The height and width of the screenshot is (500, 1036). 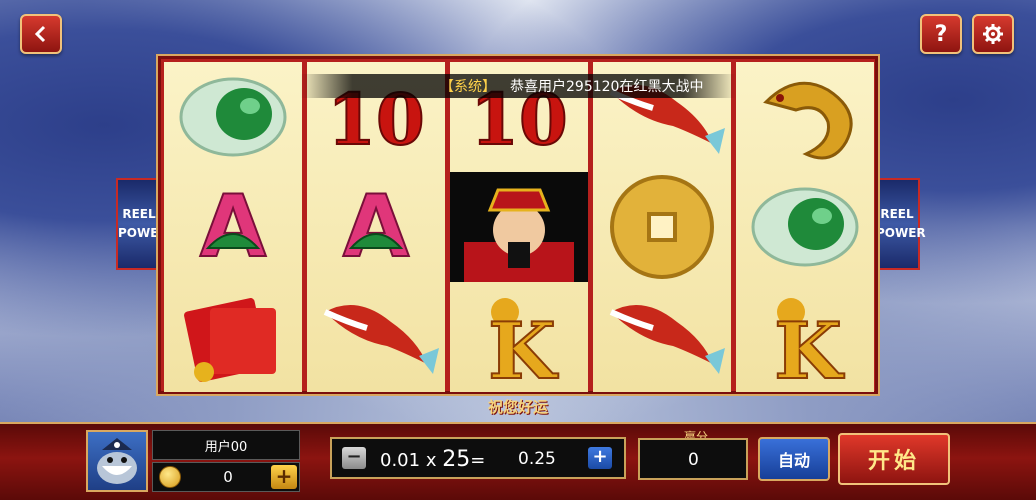 I want to click on god-of-wealth-icon, so click(x=519, y=227).